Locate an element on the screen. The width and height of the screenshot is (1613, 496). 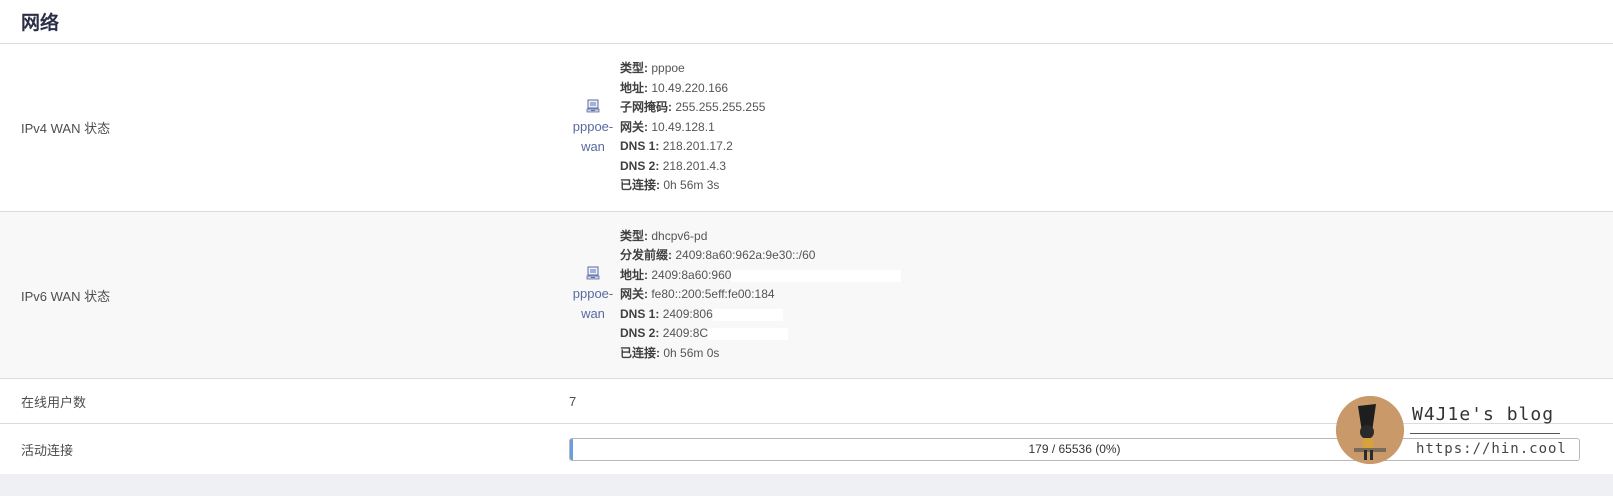
detail-value: pppoe is located at coordinates (668, 68).